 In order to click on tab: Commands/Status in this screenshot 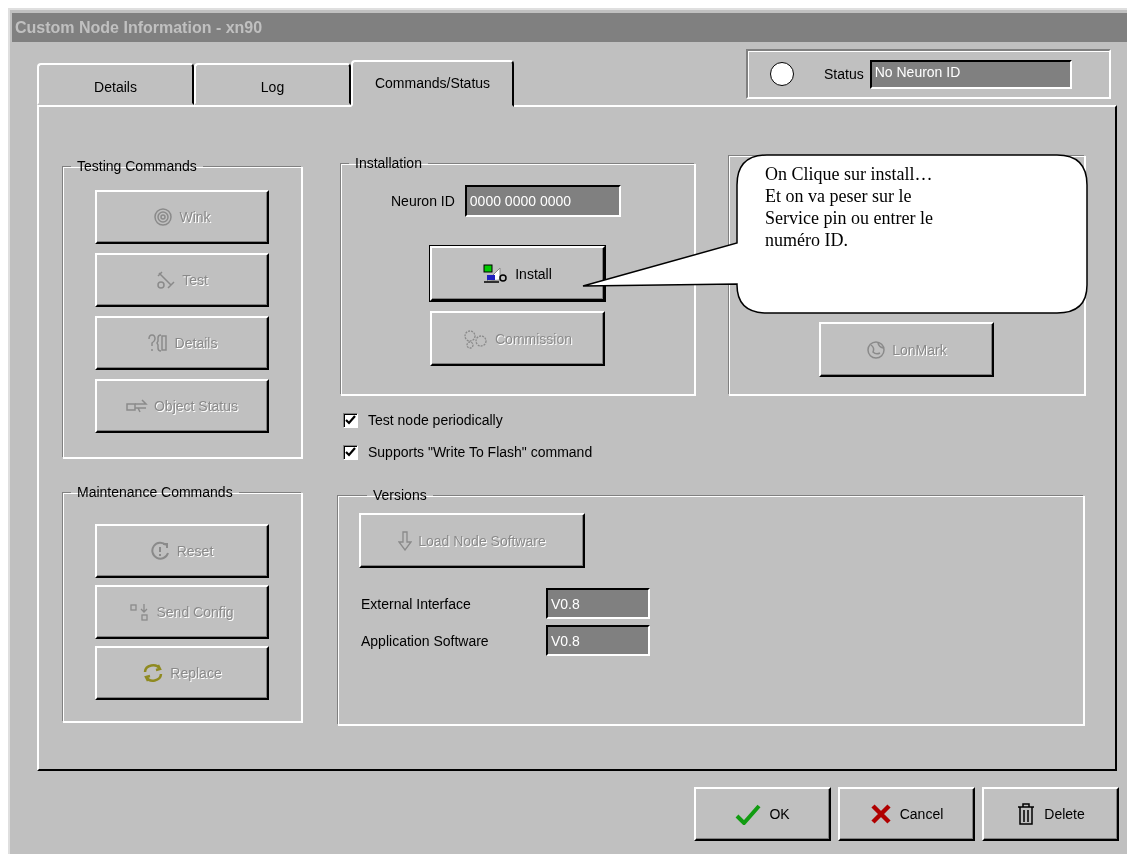, I will do `click(432, 83)`.